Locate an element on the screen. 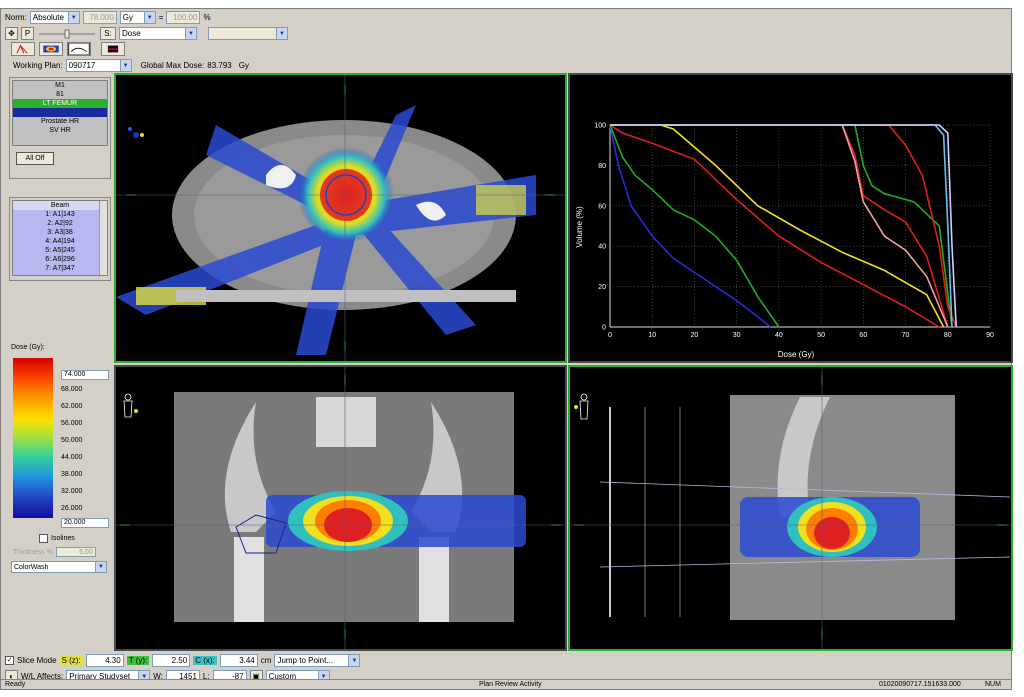  dose-colorbar is located at coordinates (33, 438).